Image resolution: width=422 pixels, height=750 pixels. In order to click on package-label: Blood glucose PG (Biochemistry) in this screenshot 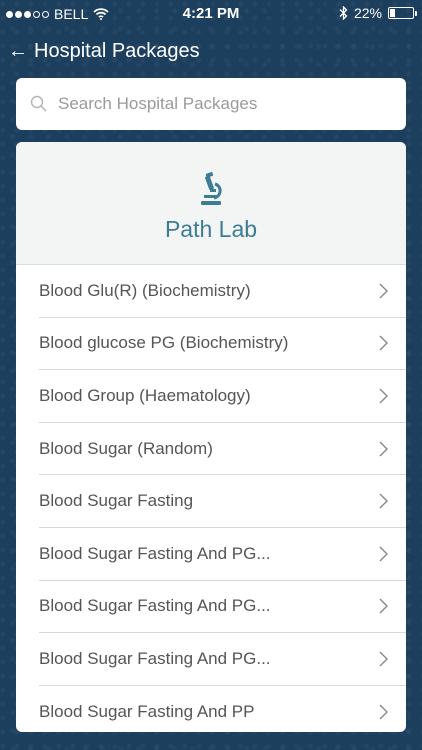, I will do `click(164, 343)`.